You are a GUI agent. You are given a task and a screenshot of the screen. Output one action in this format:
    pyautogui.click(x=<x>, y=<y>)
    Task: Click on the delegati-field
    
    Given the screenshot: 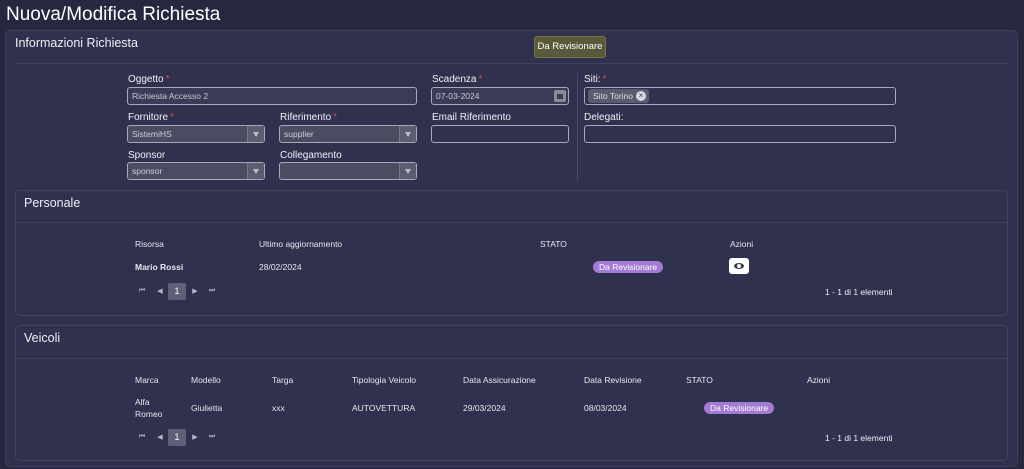 What is the action you would take?
    pyautogui.click(x=740, y=134)
    